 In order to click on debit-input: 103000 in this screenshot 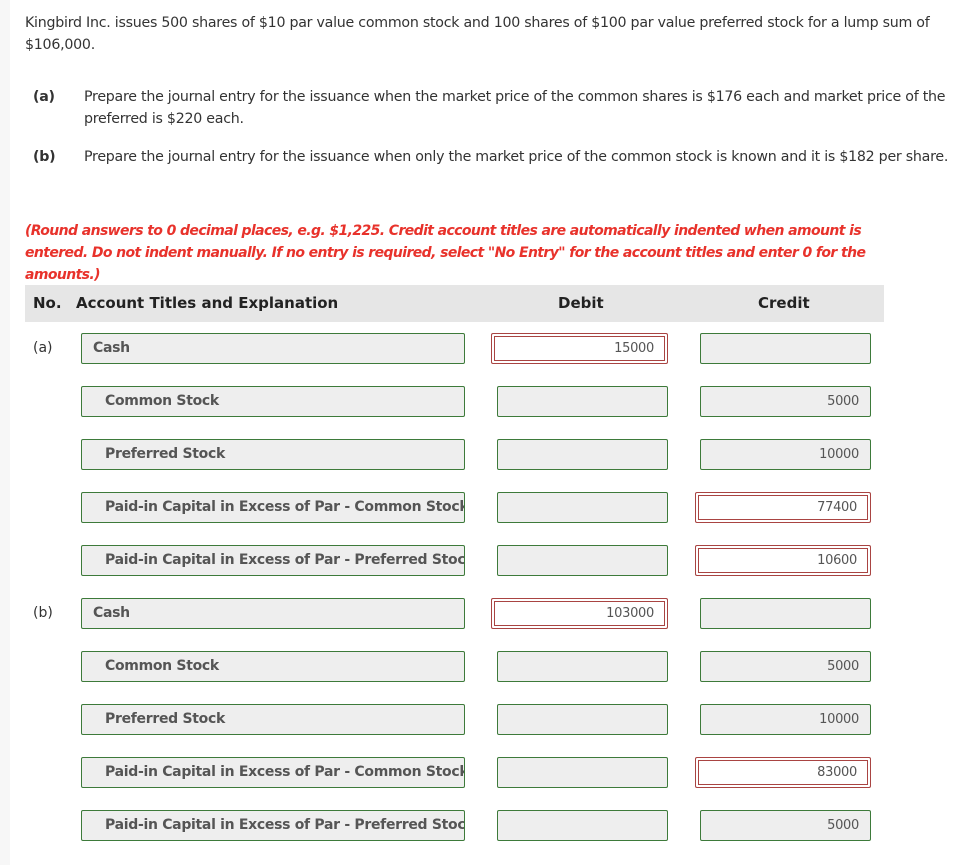, I will do `click(579, 613)`.